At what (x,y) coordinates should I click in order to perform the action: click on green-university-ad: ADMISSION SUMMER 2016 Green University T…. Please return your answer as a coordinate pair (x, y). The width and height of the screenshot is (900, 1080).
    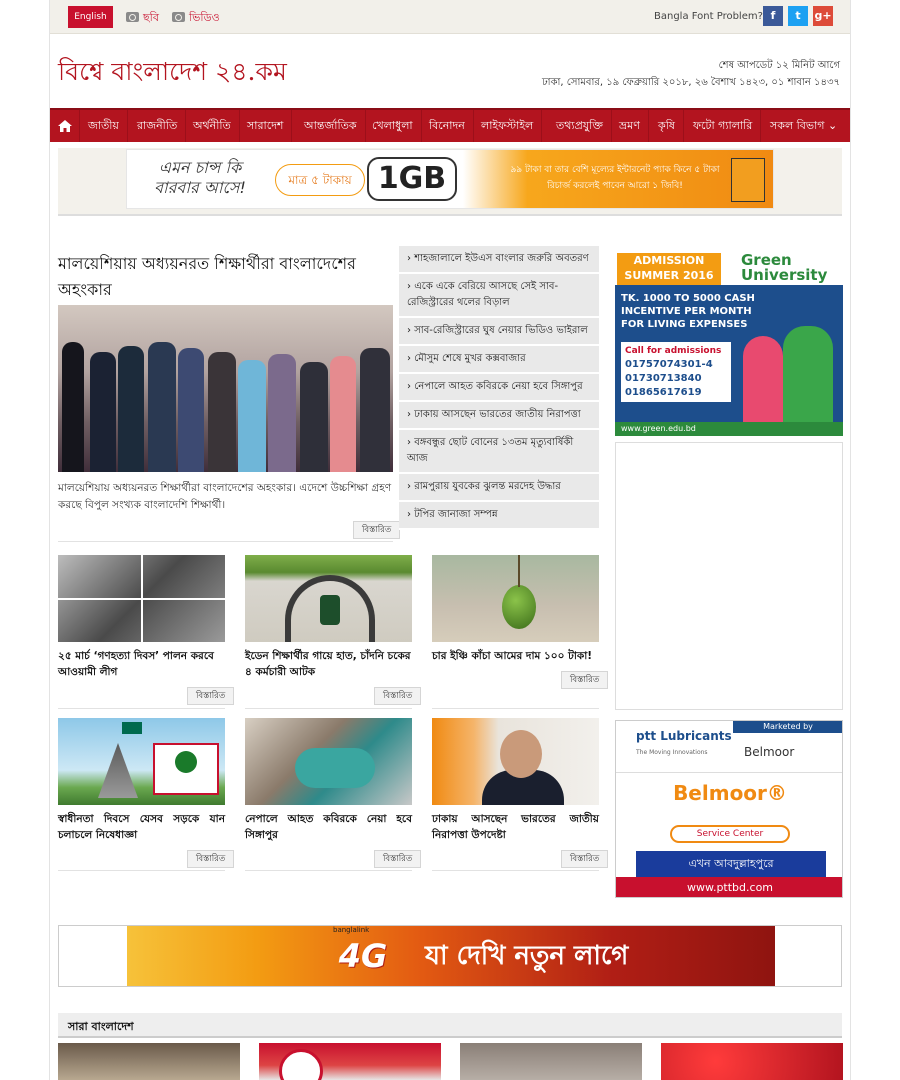
    Looking at the image, I should click on (729, 343).